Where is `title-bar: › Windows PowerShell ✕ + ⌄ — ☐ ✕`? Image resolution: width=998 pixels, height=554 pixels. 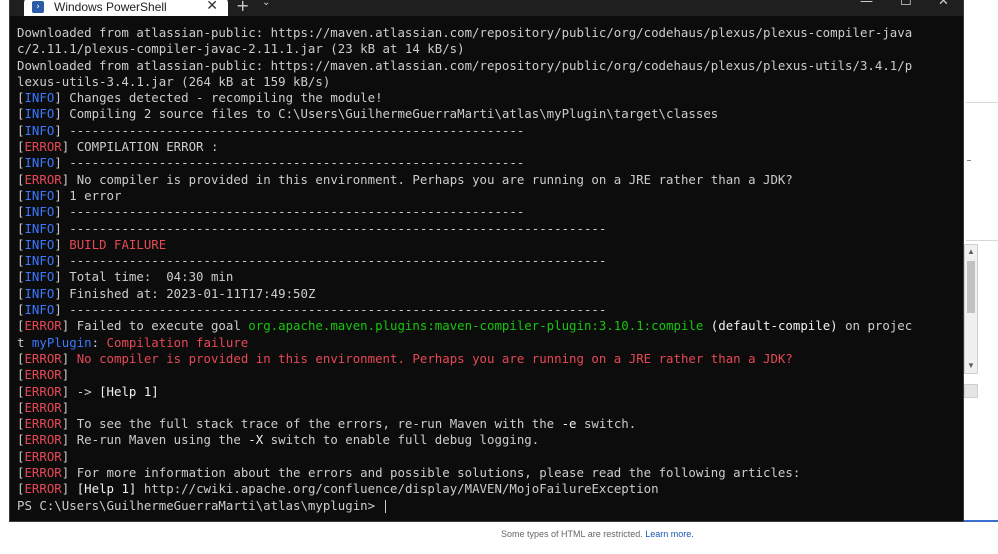 title-bar: › Windows PowerShell ✕ + ⌄ — ☐ ✕ is located at coordinates (486, 8).